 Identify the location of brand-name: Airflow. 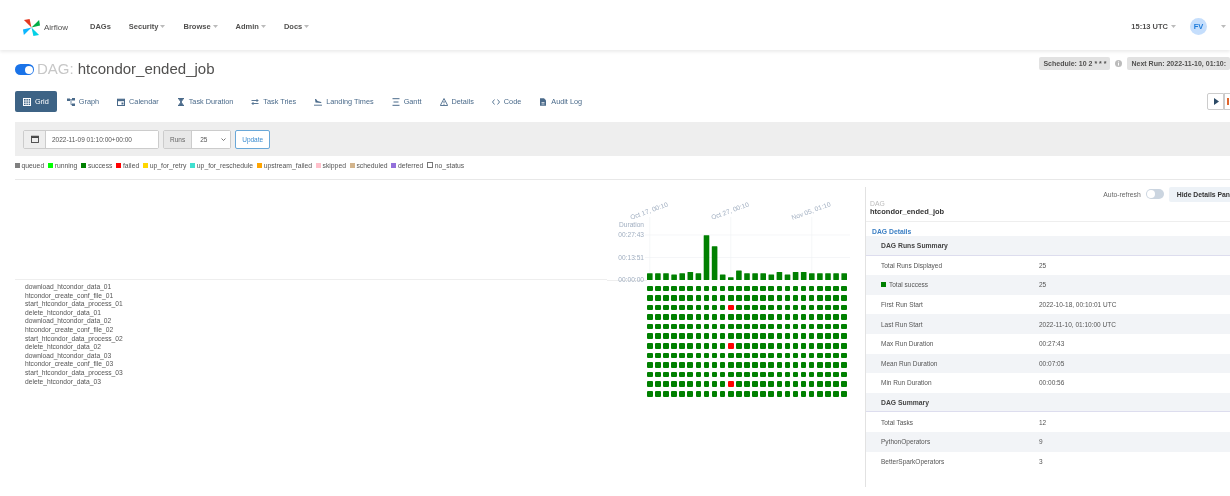
(56, 27).